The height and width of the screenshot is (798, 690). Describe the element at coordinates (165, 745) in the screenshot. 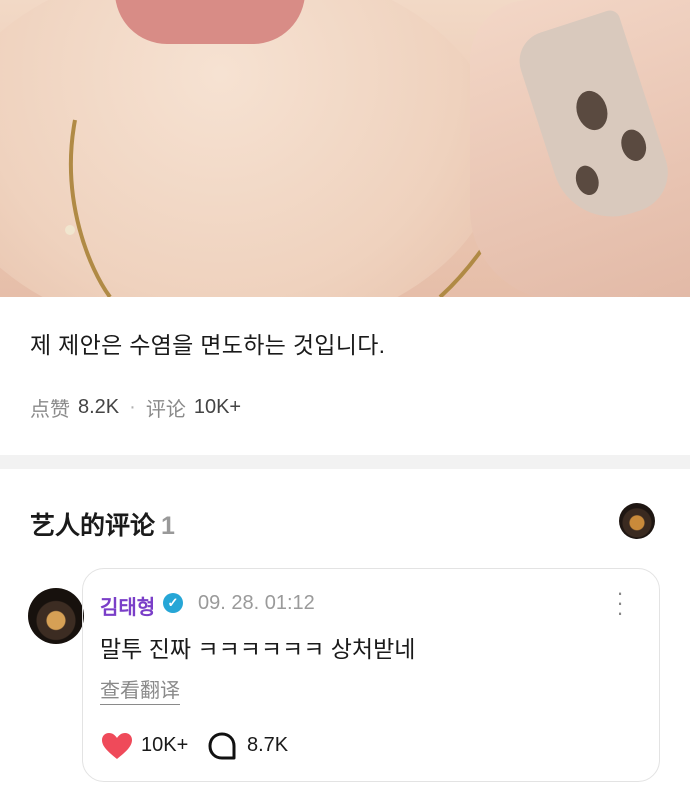

I see `comment-like-count: 10K+` at that location.